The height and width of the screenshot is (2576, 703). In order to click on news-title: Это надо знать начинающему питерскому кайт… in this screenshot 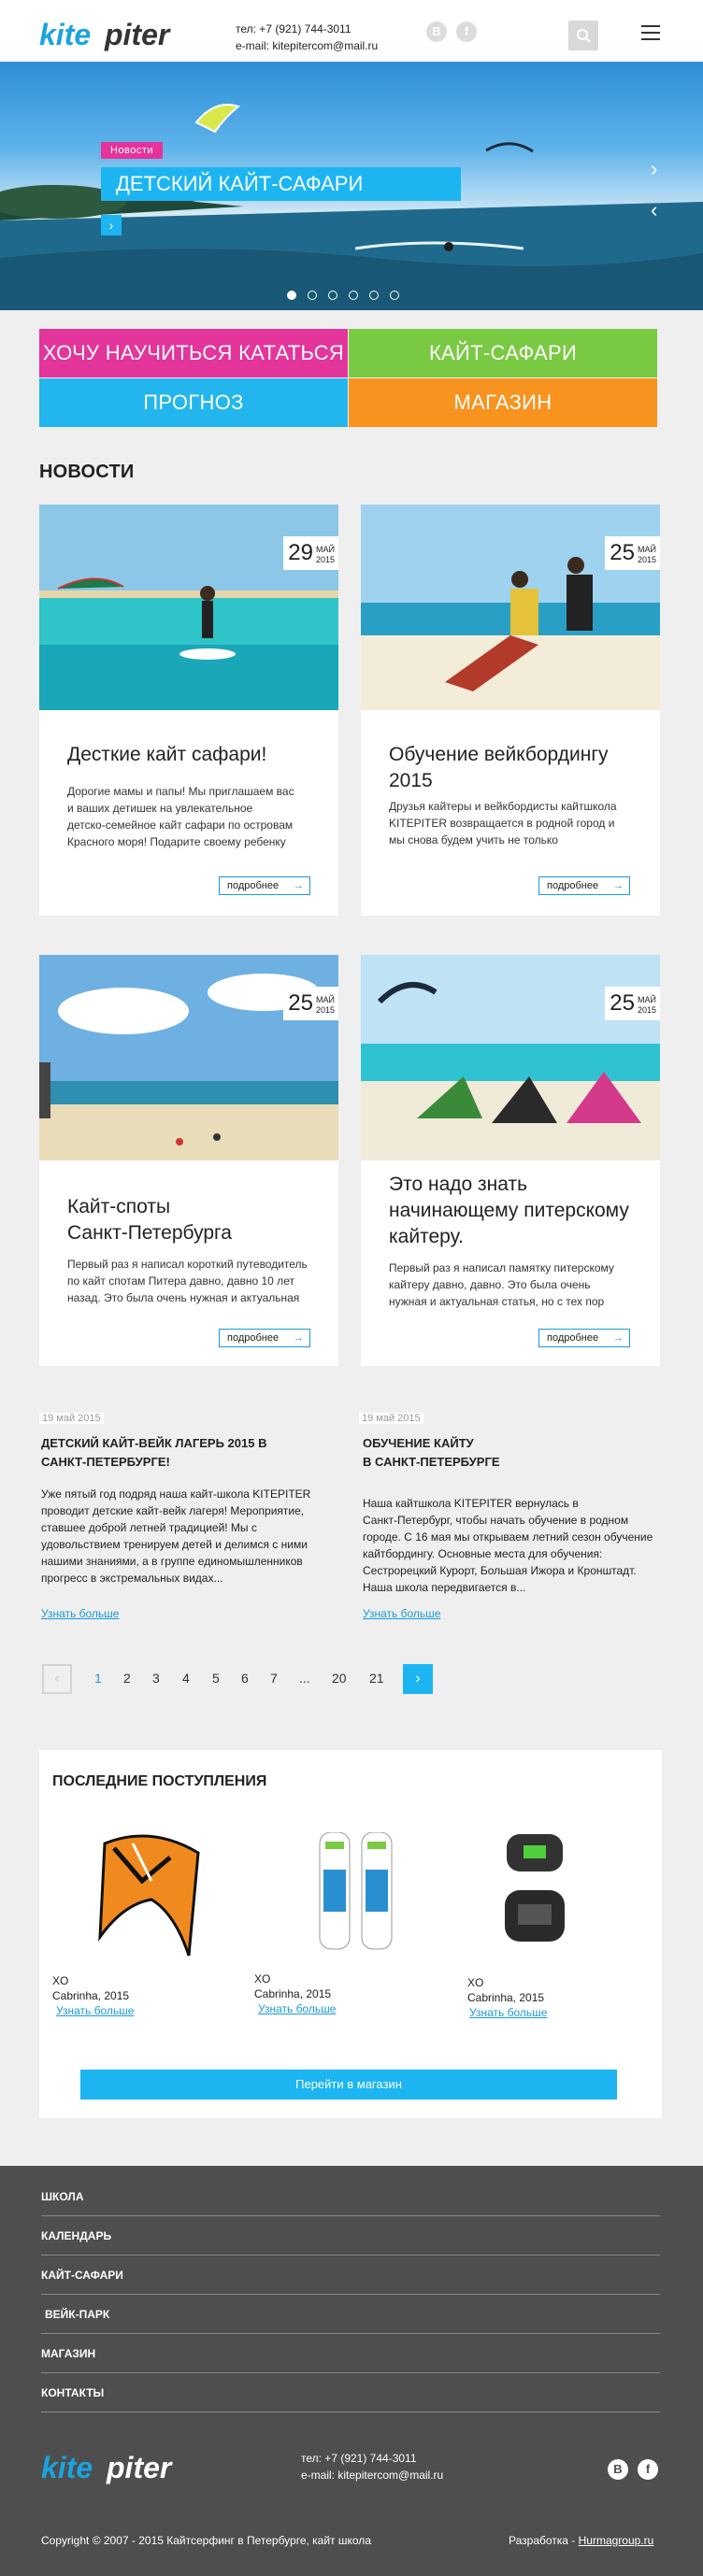, I will do `click(509, 1211)`.